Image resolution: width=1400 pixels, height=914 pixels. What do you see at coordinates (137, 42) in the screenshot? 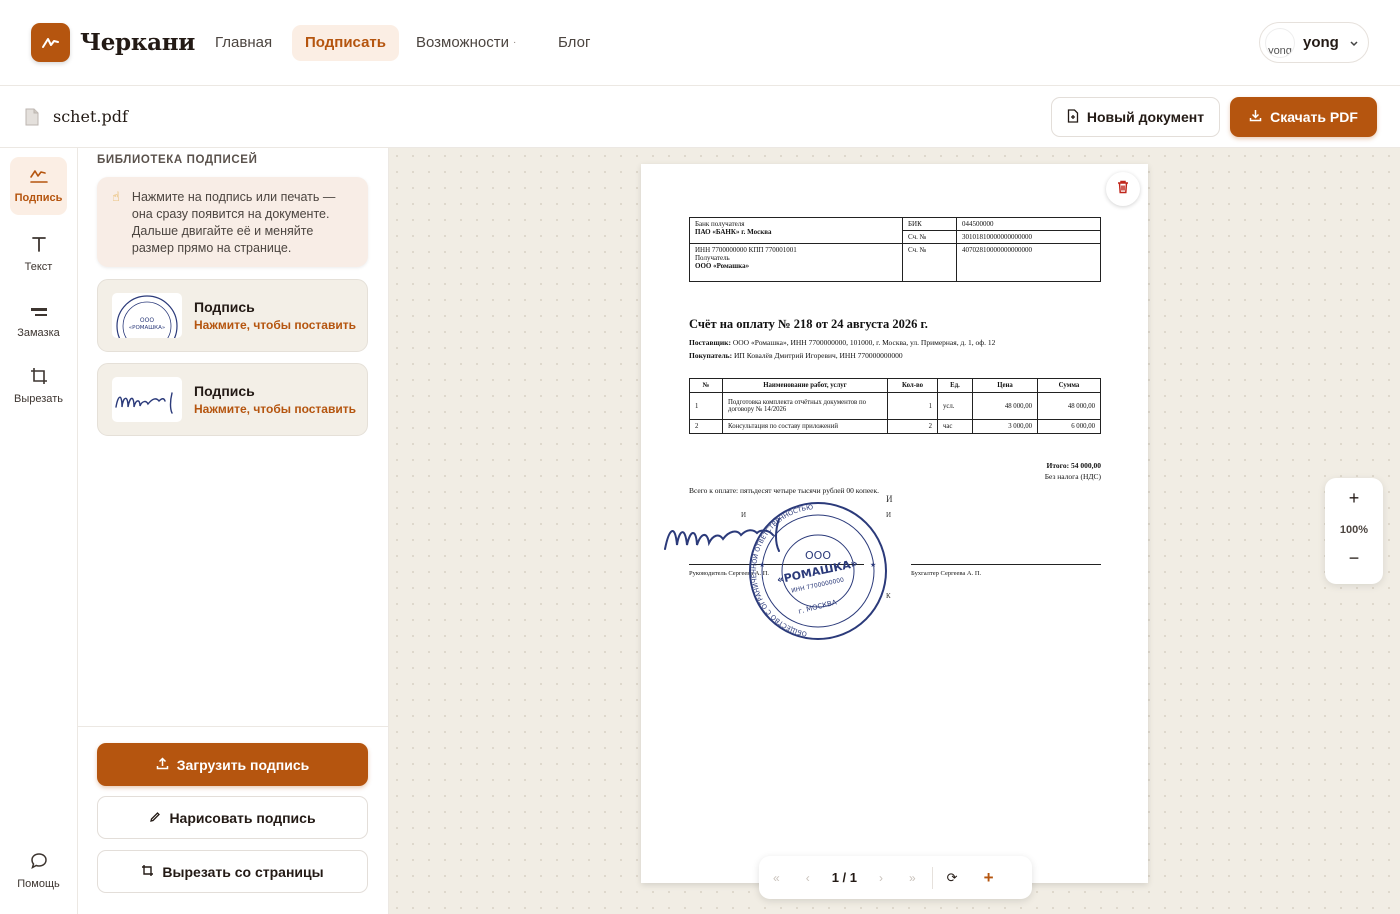
I see `brand-name: Черкани` at bounding box center [137, 42].